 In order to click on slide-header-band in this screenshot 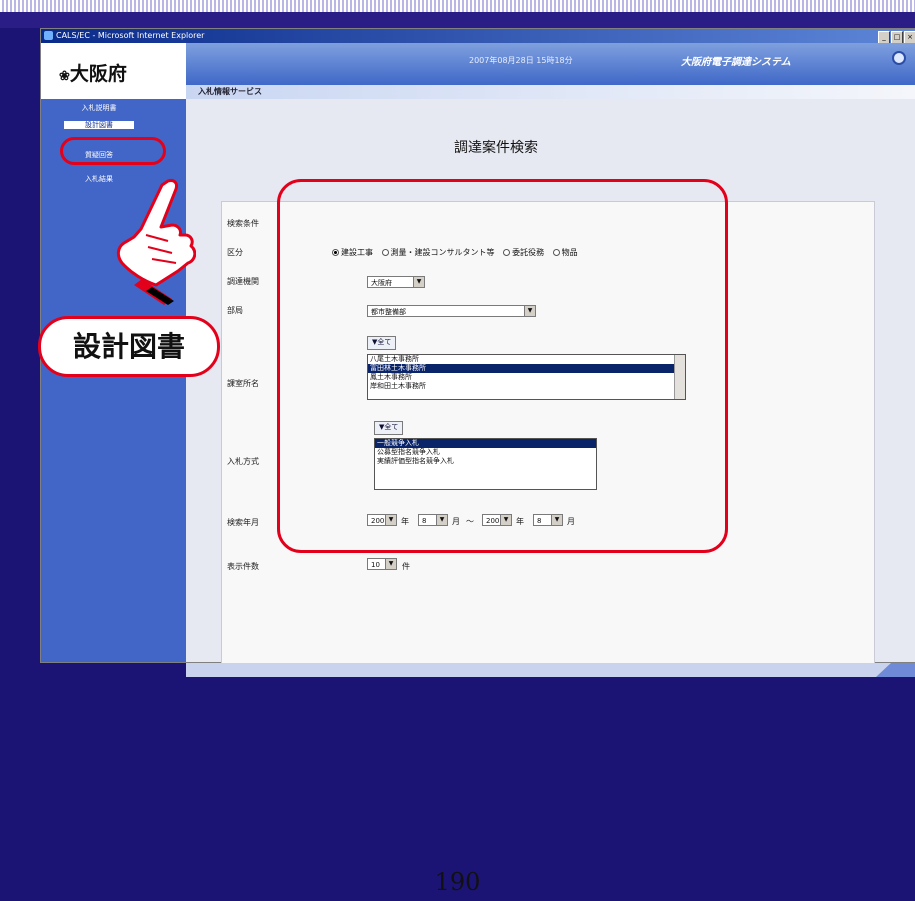, I will do `click(457, 20)`.